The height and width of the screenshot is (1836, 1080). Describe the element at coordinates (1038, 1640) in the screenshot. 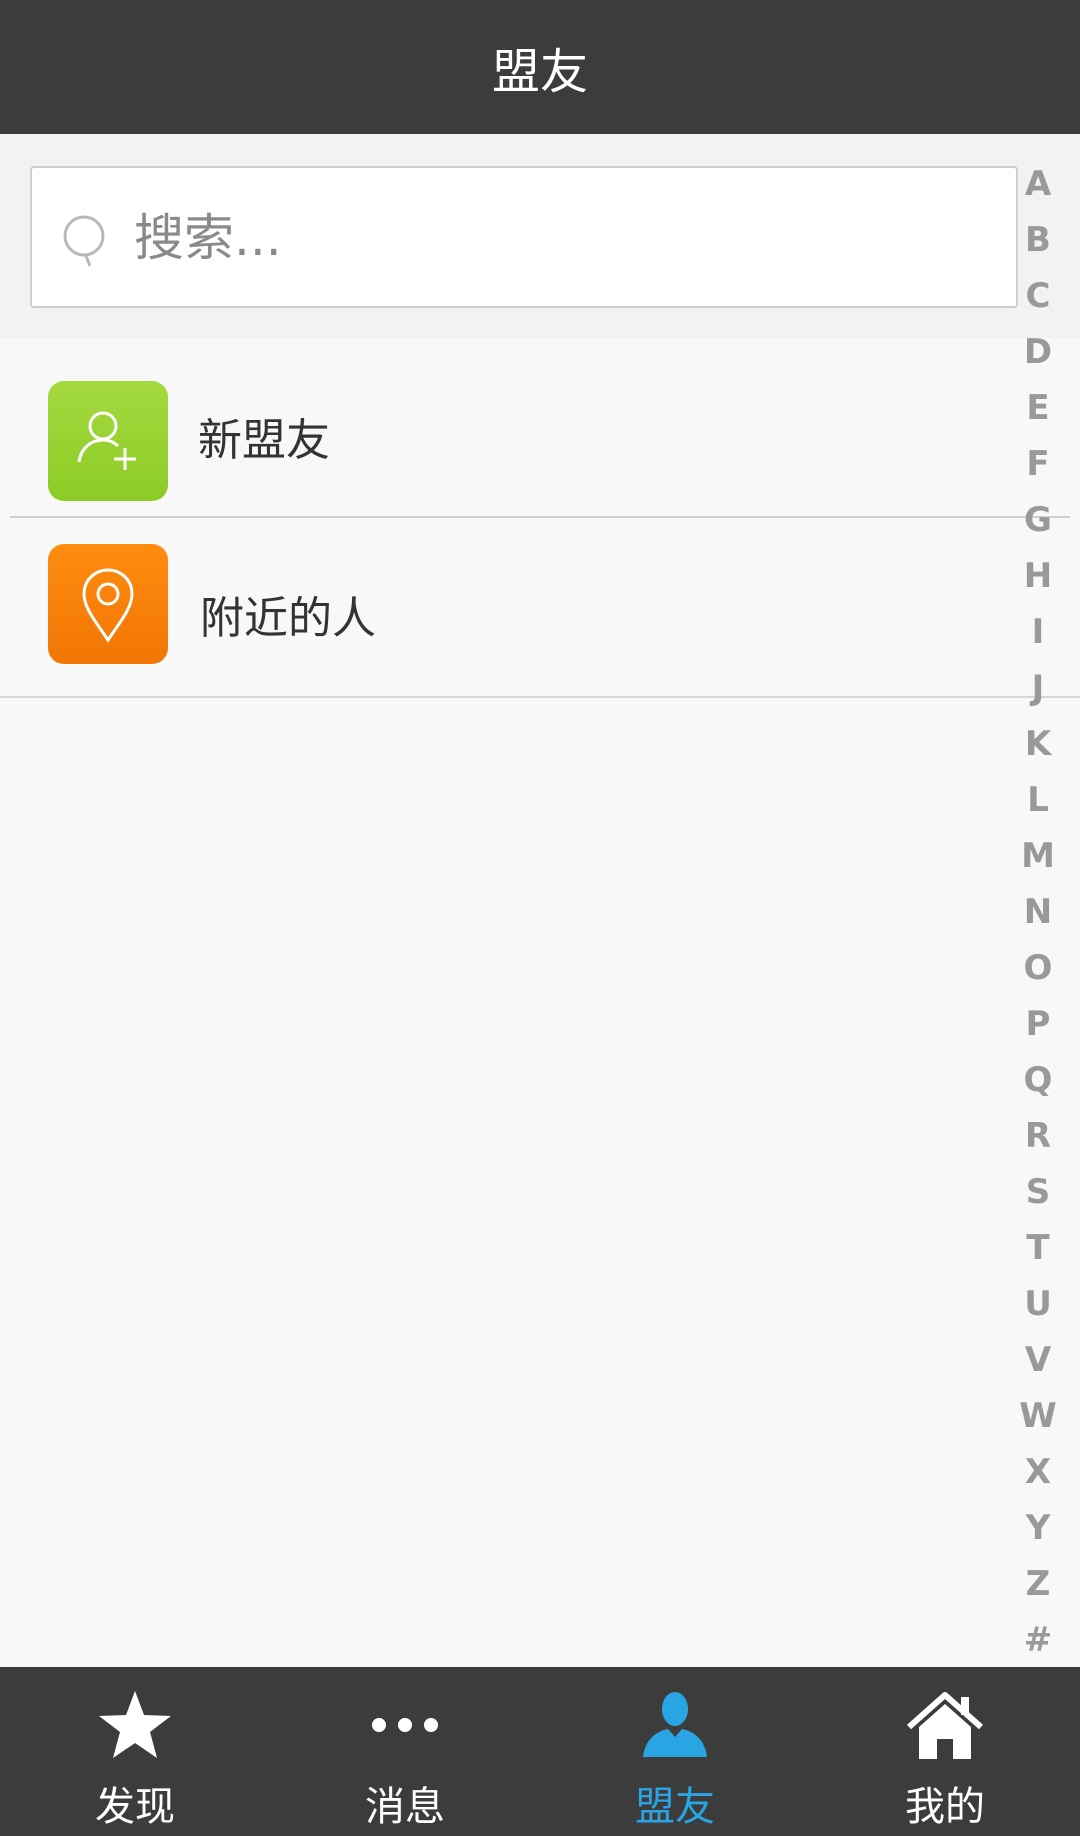

I see `index-letter: #` at that location.